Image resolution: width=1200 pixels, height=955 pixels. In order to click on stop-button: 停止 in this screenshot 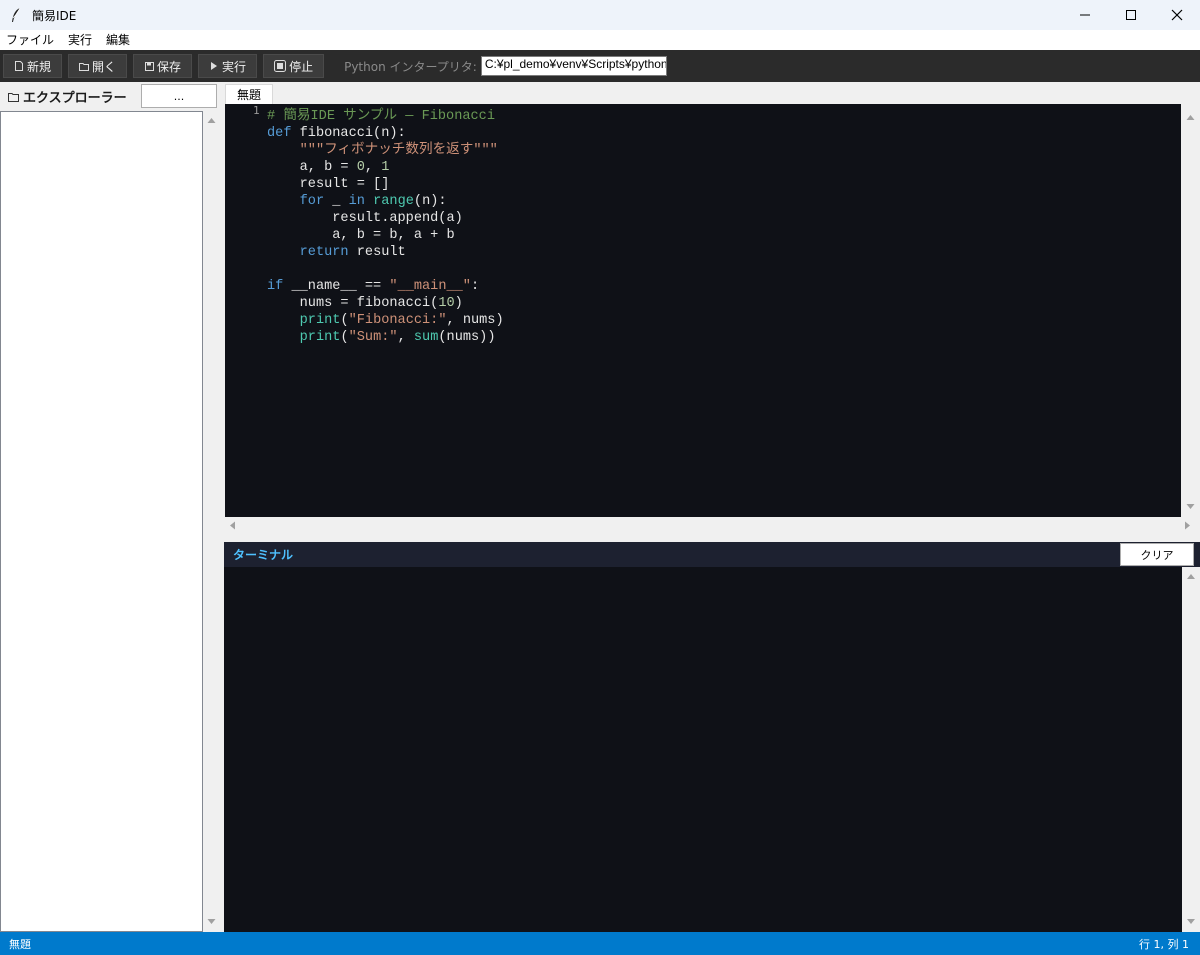, I will do `click(294, 66)`.